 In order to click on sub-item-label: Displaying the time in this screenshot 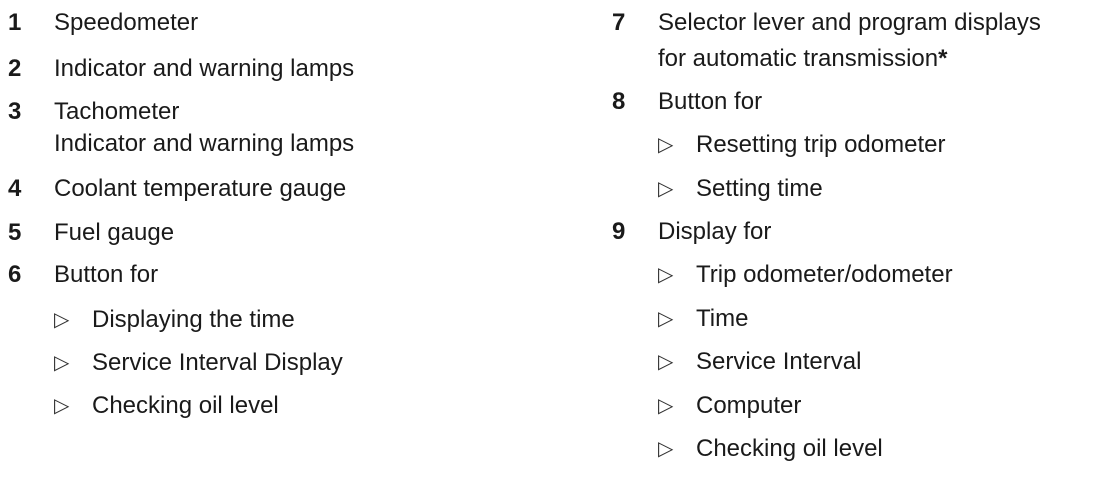, I will do `click(193, 319)`.